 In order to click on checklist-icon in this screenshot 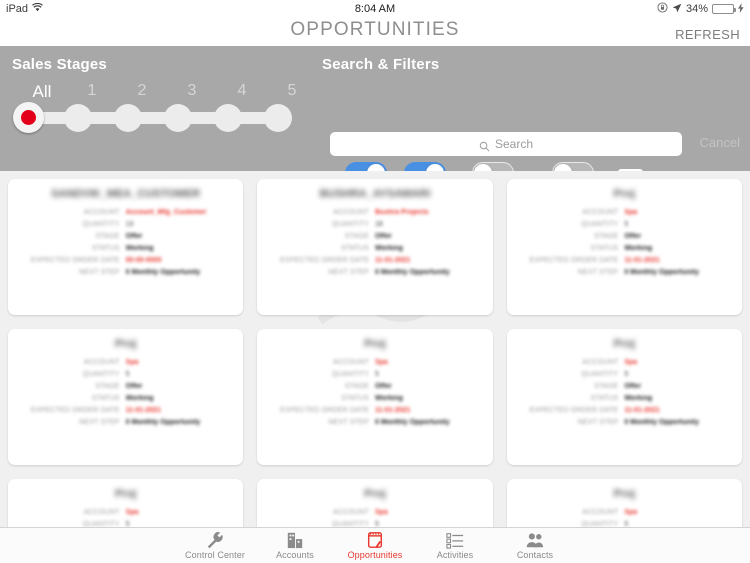, I will do `click(455, 540)`.